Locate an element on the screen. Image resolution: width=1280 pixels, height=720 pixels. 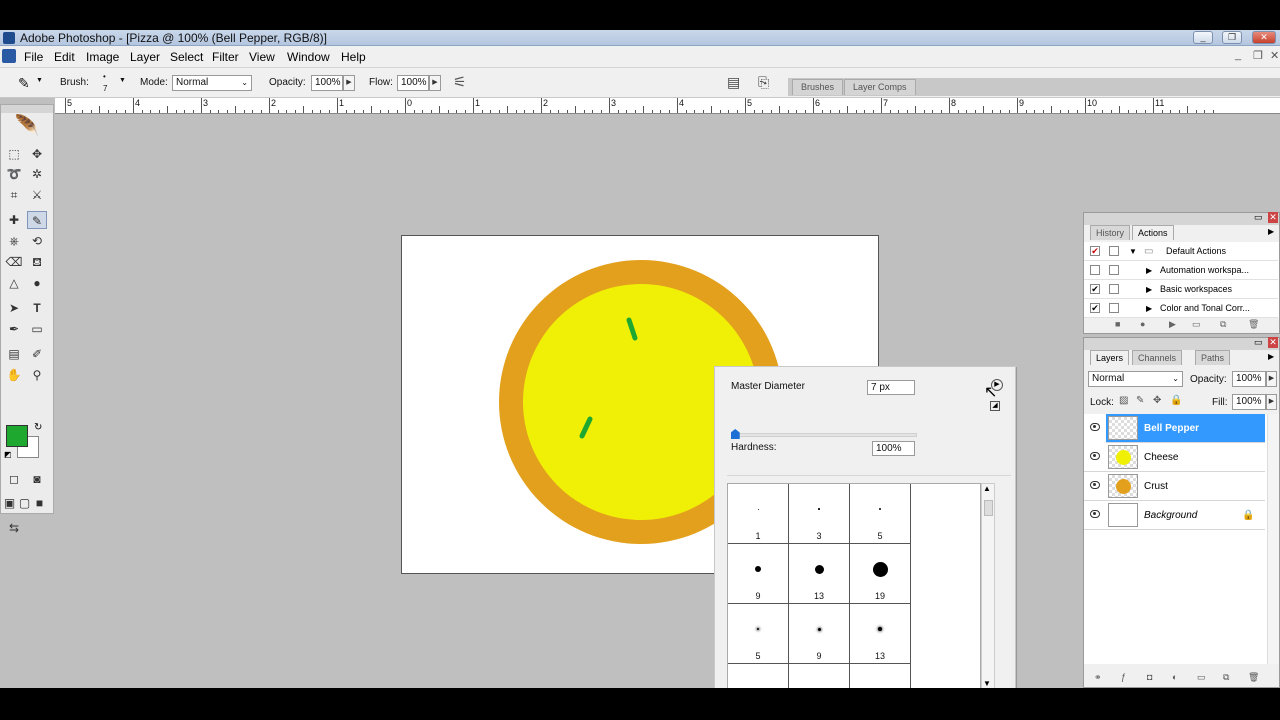
menu-file: File is located at coordinates (33, 57).